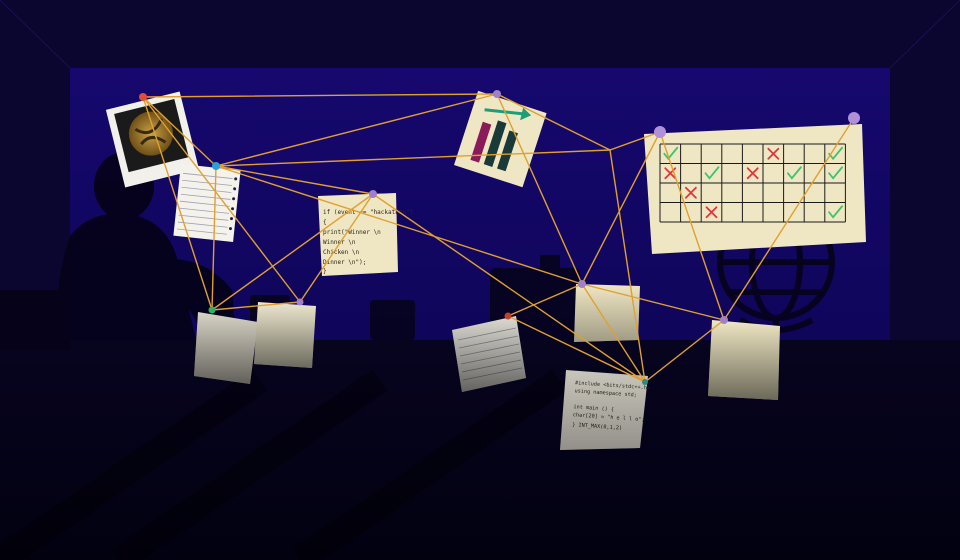  What do you see at coordinates (325, 222) in the screenshot?
I see `code-line: {` at bounding box center [325, 222].